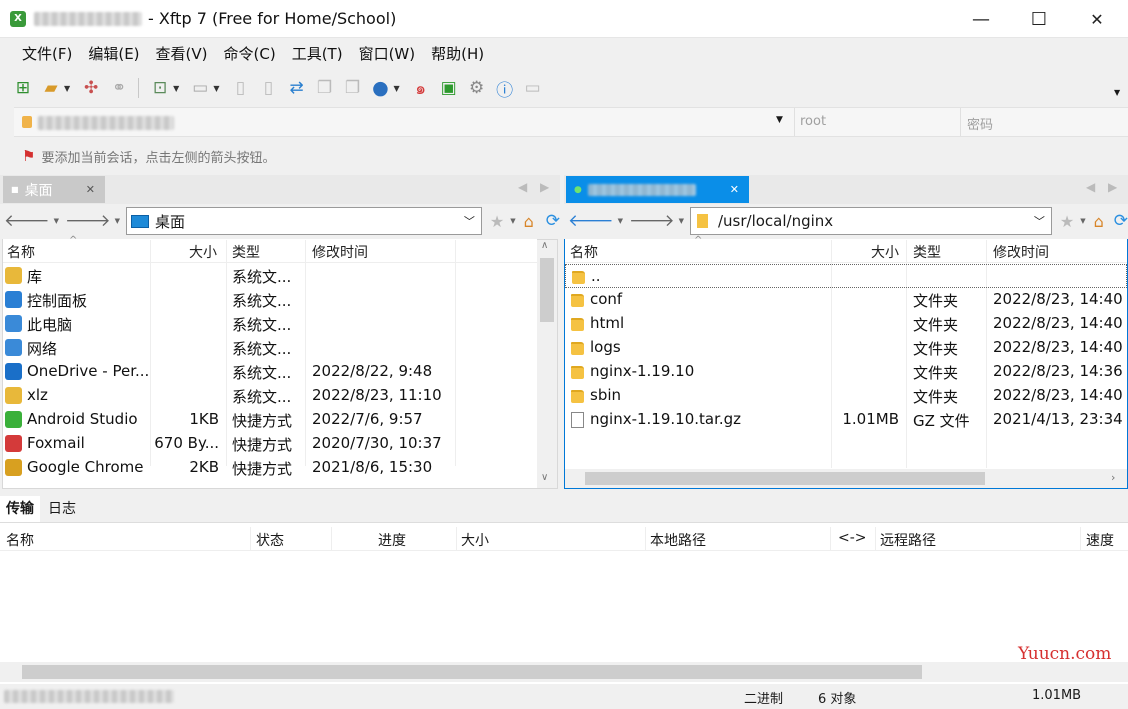 This screenshot has height=709, width=1128. I want to click on local-path-input: 桌面 ﹀, so click(303, 221).